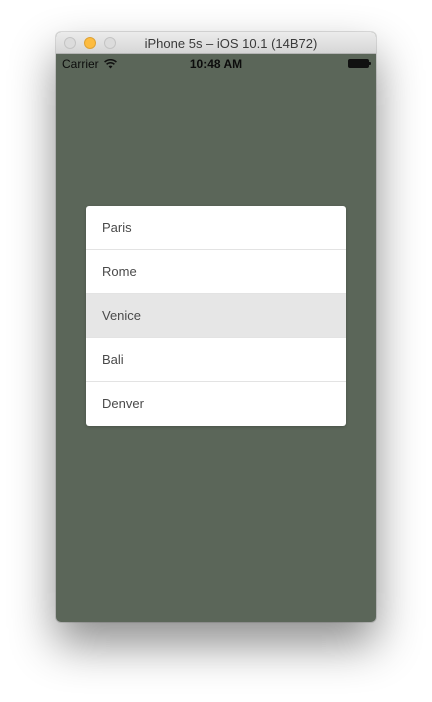 This screenshot has height=702, width=432. I want to click on list-item-paris: Paris, so click(216, 228).